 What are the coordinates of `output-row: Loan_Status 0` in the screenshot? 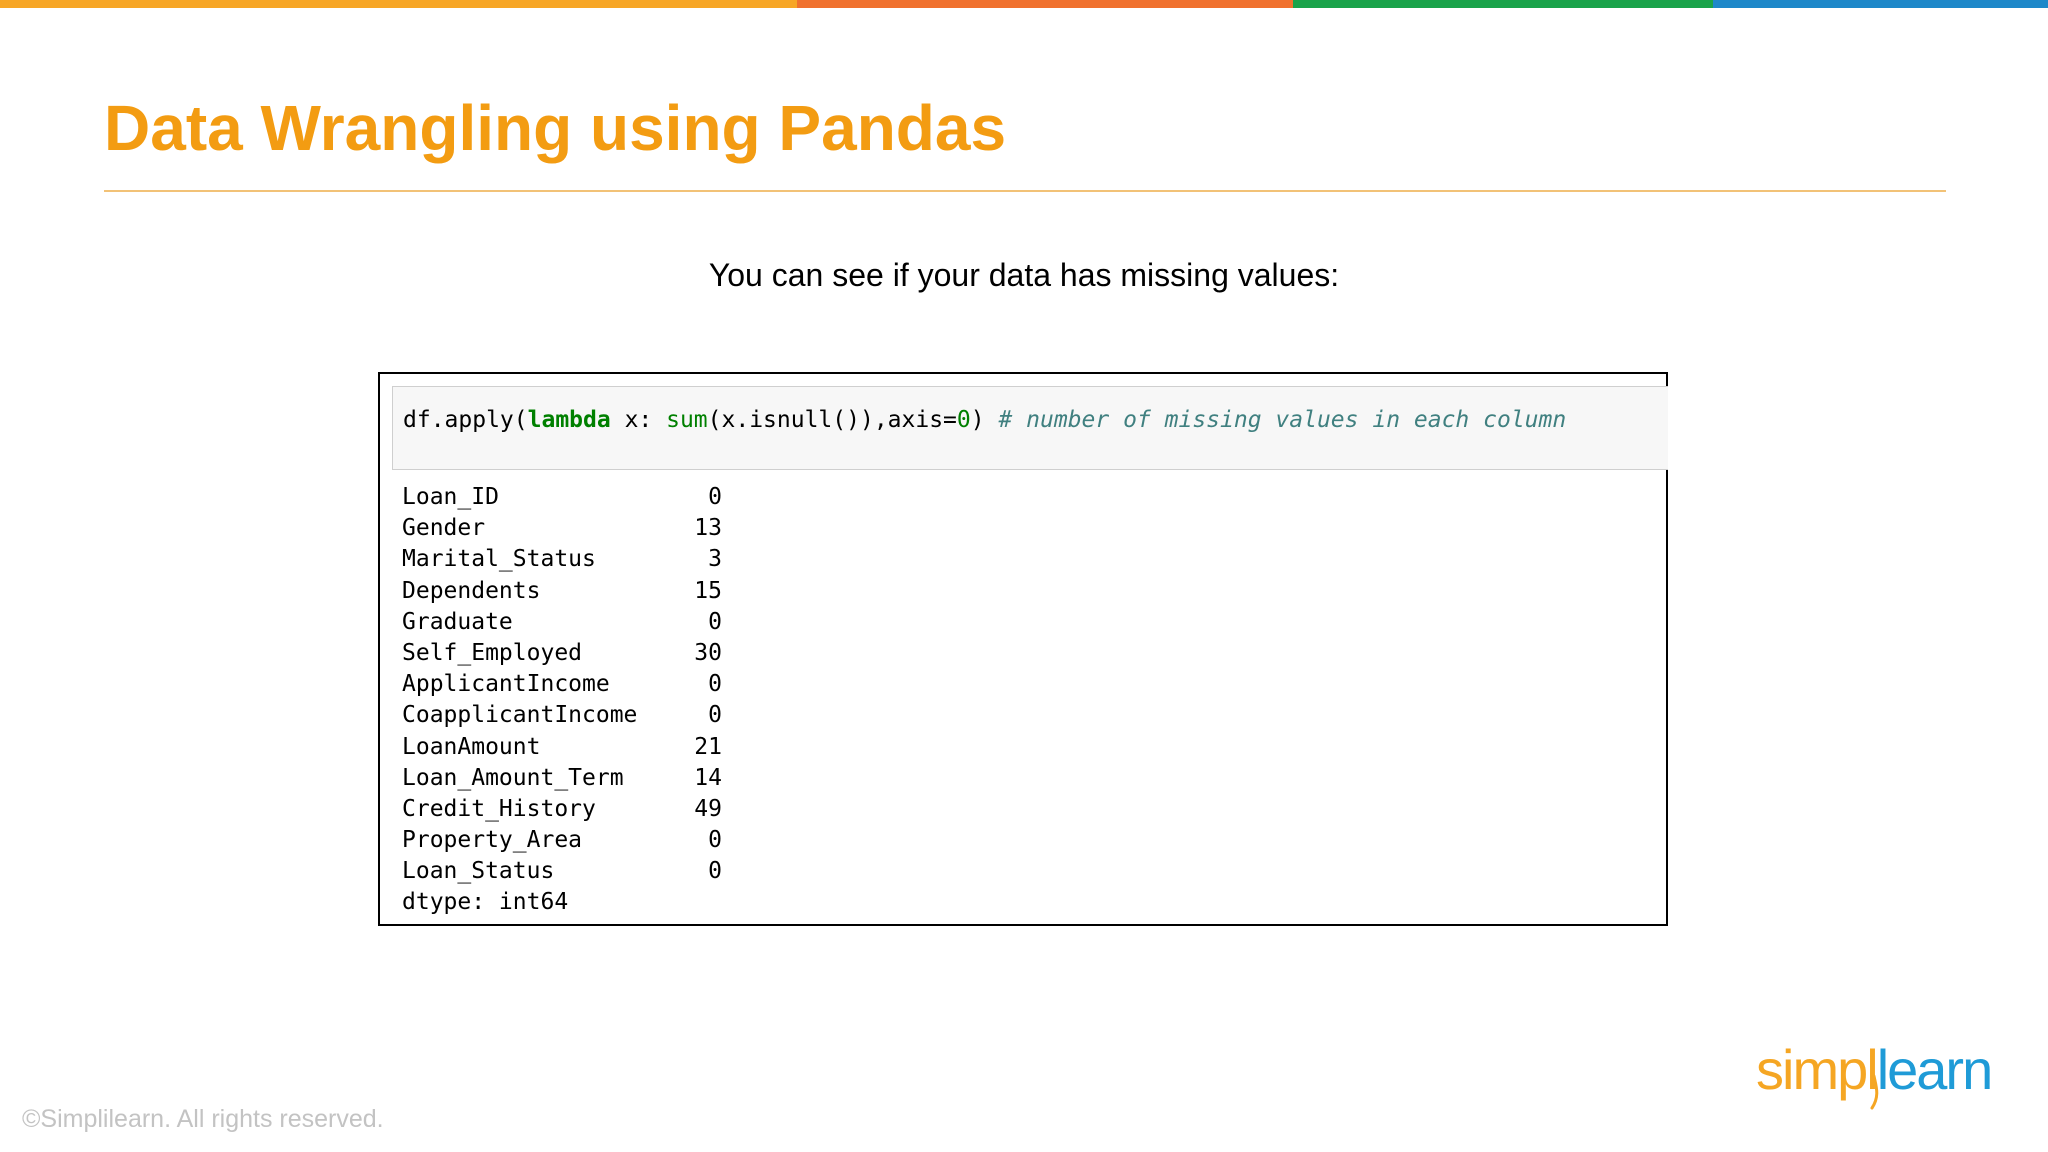 It's located at (562, 871).